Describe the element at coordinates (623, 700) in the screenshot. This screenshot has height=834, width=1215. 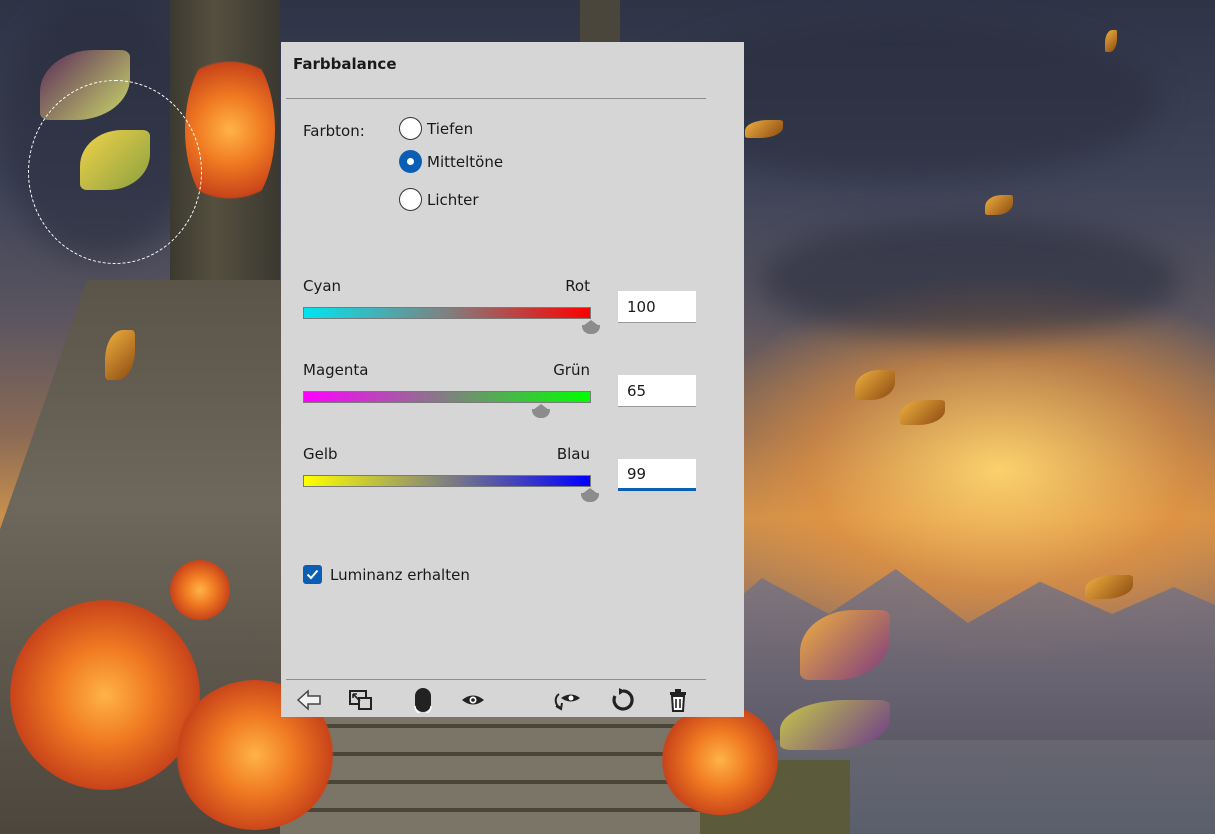
I see `reset-icon` at that location.